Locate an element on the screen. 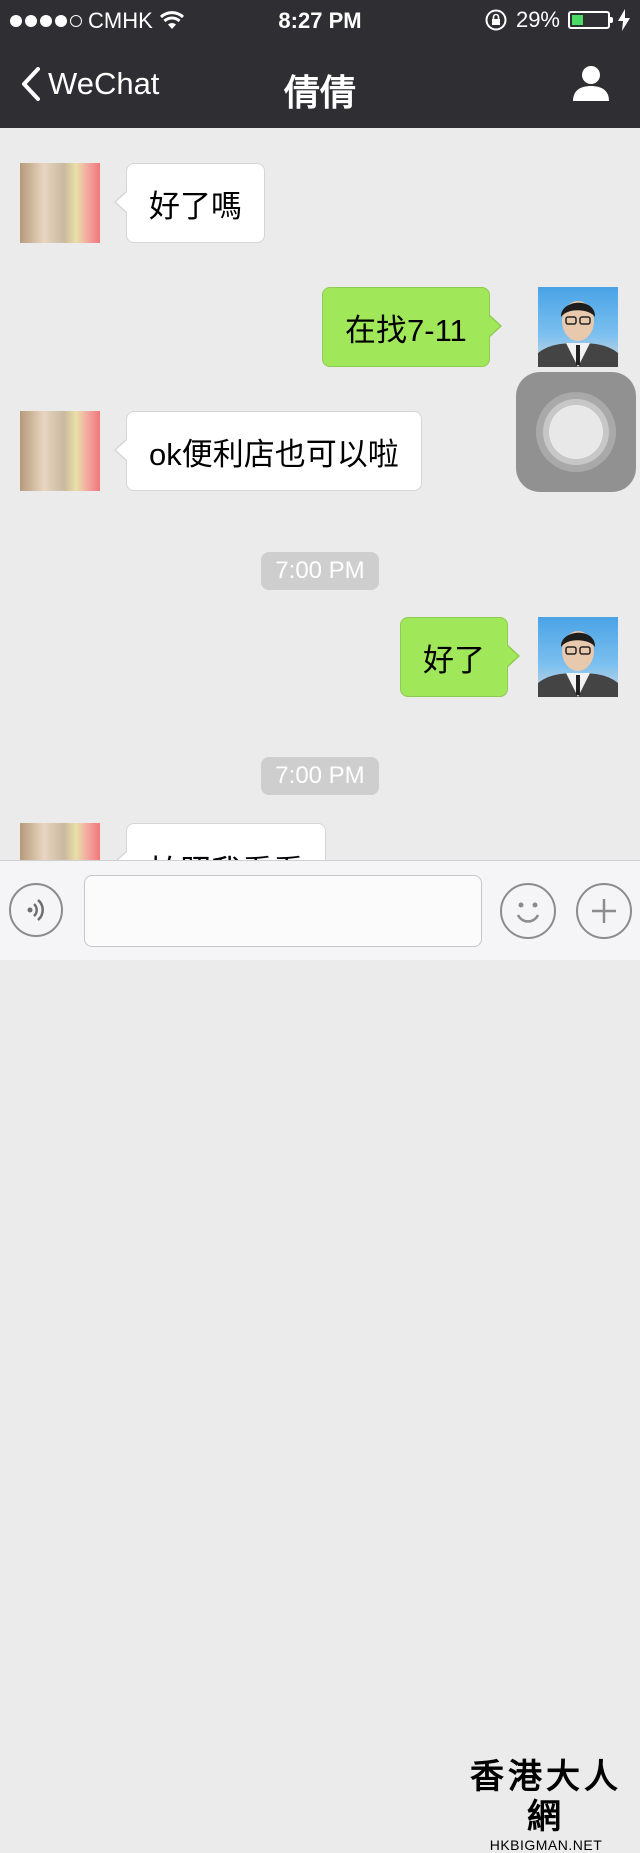 This screenshot has width=640, height=1853. watermark: 香港大人網 HKBIGMAN.NET is located at coordinates (546, 1805).